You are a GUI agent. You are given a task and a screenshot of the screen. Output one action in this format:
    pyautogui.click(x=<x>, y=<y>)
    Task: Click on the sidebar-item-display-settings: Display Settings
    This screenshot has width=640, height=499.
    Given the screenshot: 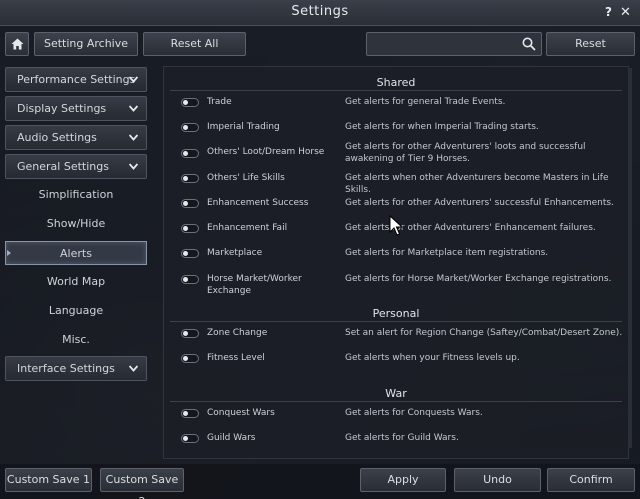 What is the action you would take?
    pyautogui.click(x=76, y=108)
    